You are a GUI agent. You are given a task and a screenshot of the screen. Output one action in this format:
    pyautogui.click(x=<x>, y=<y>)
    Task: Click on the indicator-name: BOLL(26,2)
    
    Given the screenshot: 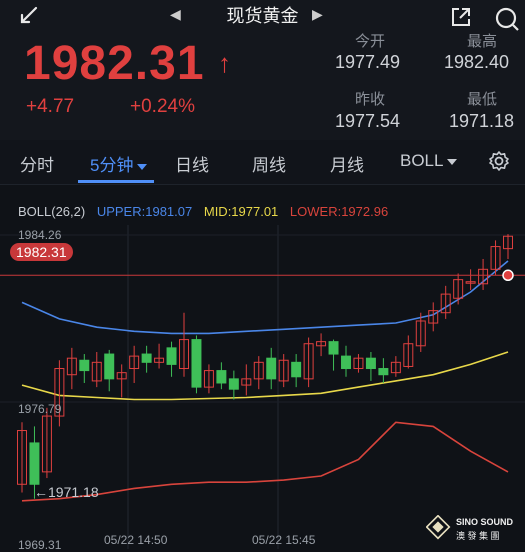 What is the action you would take?
    pyautogui.click(x=52, y=211)
    